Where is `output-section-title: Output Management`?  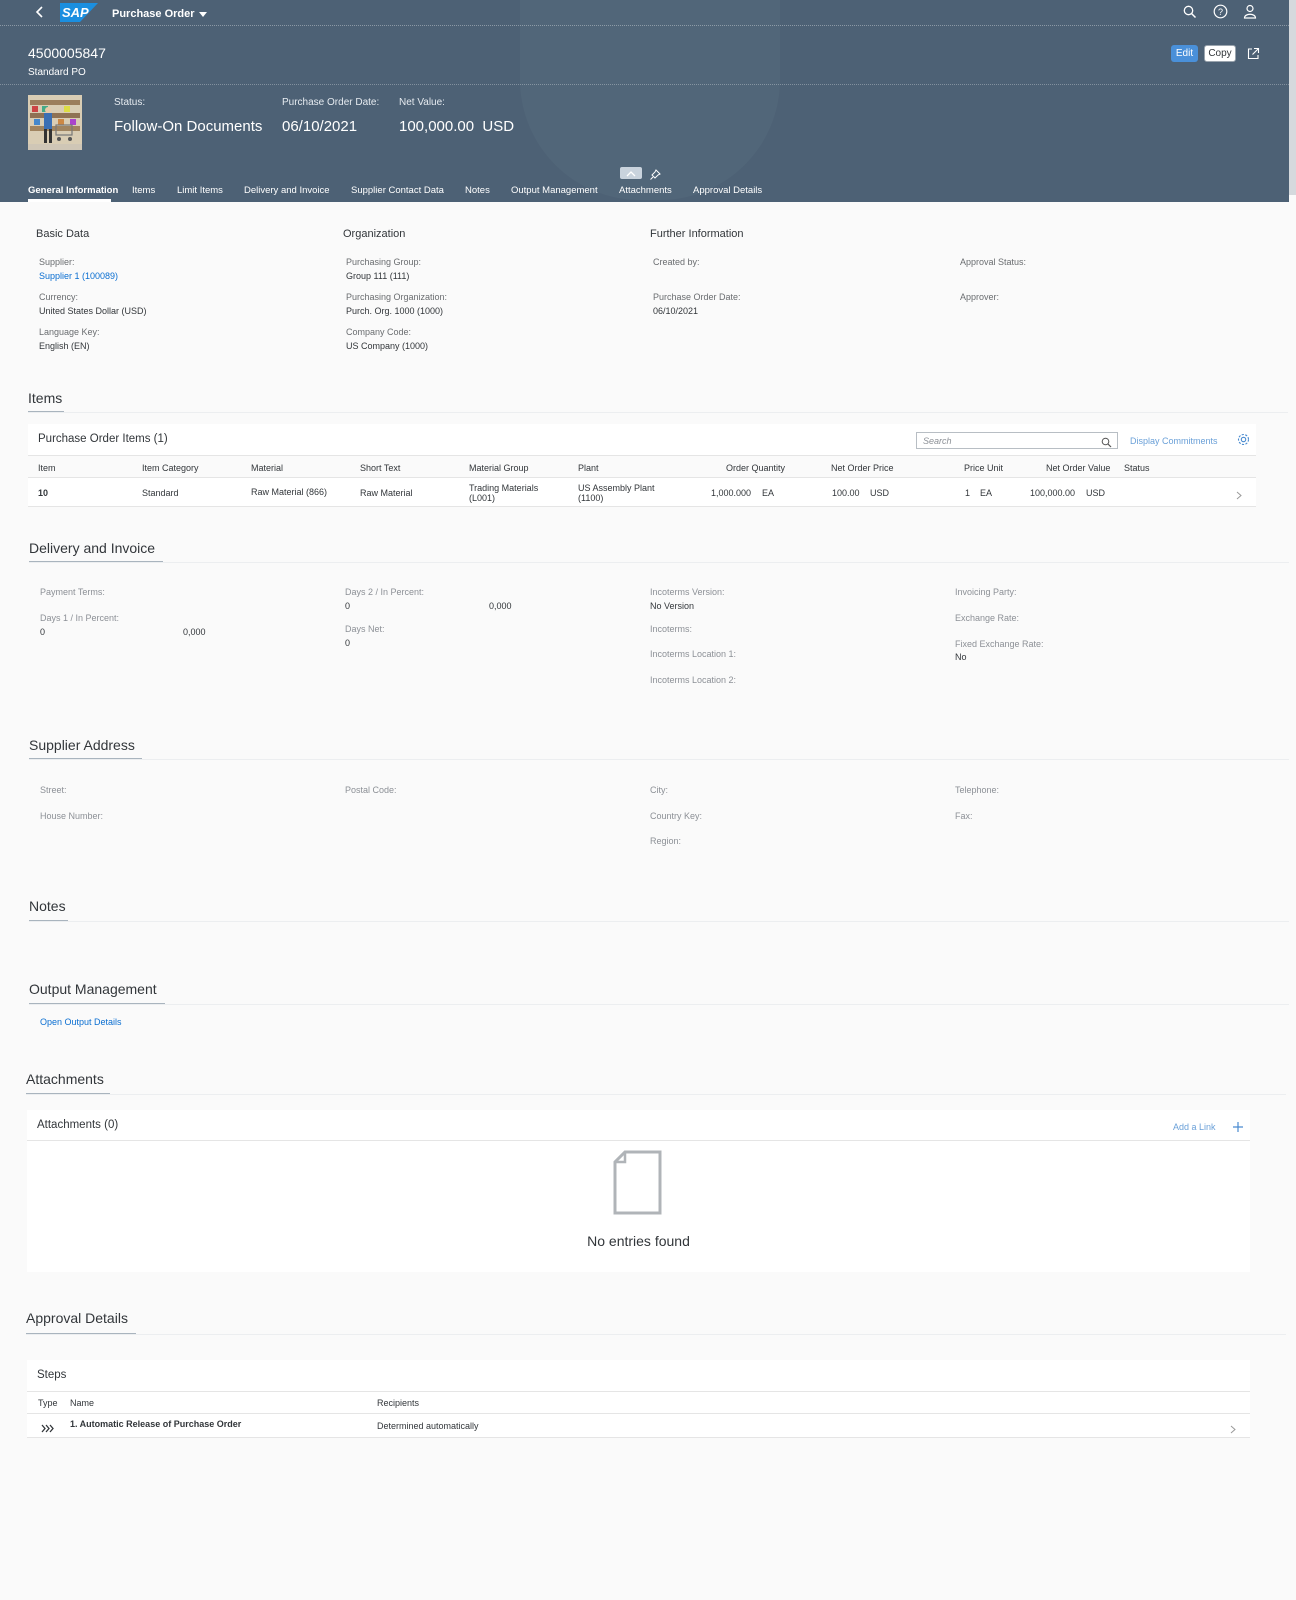 output-section-title: Output Management is located at coordinates (93, 989).